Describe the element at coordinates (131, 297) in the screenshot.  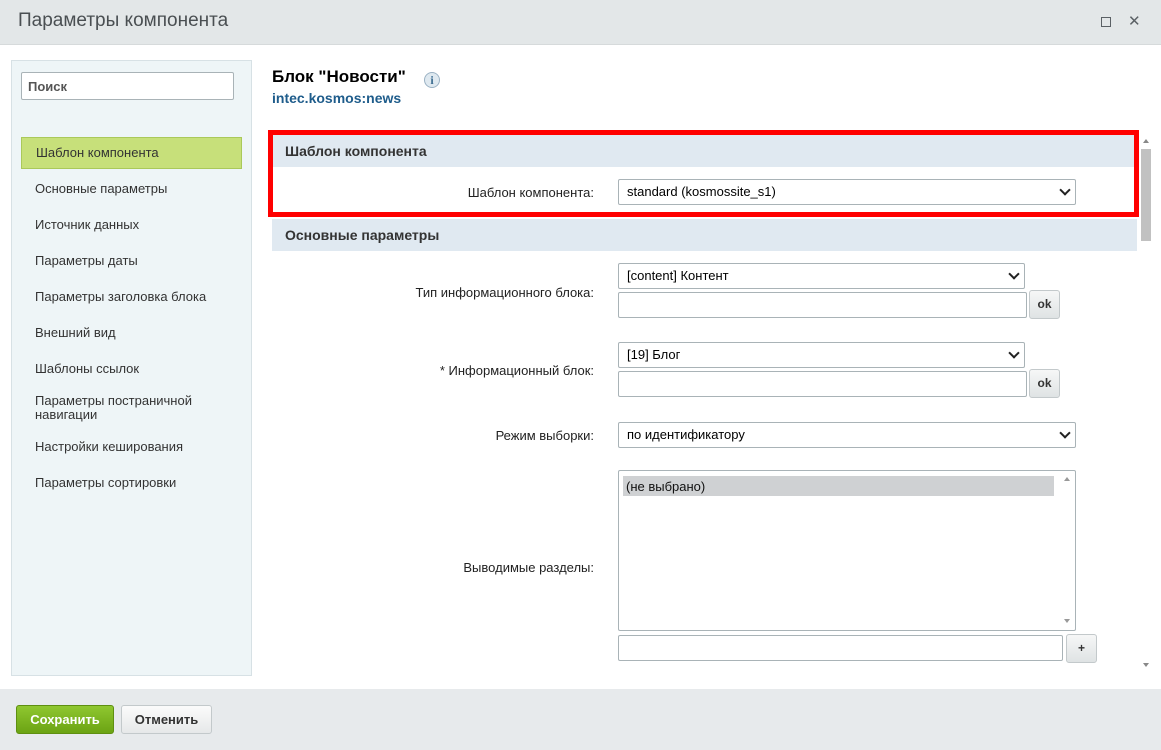
I see `sidebar-item-block-header: Параметры заголовка блока` at that location.